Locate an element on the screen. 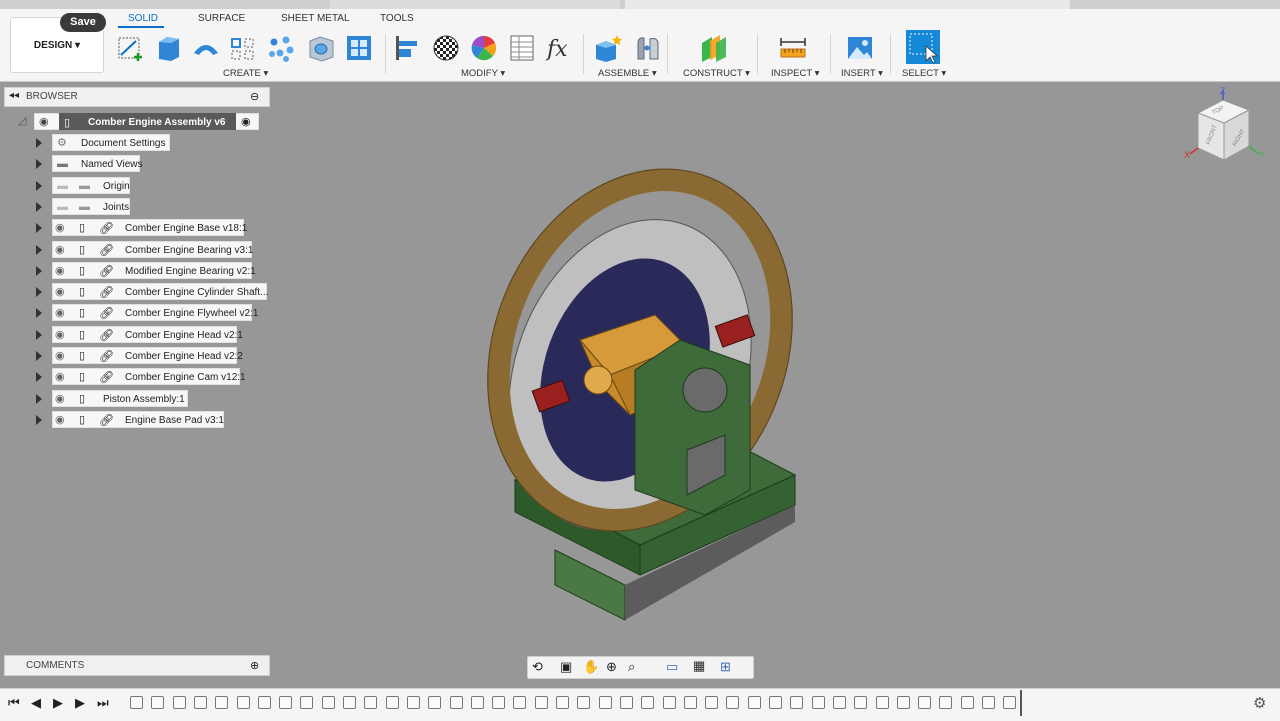  offset-plane-icon is located at coordinates (714, 48).